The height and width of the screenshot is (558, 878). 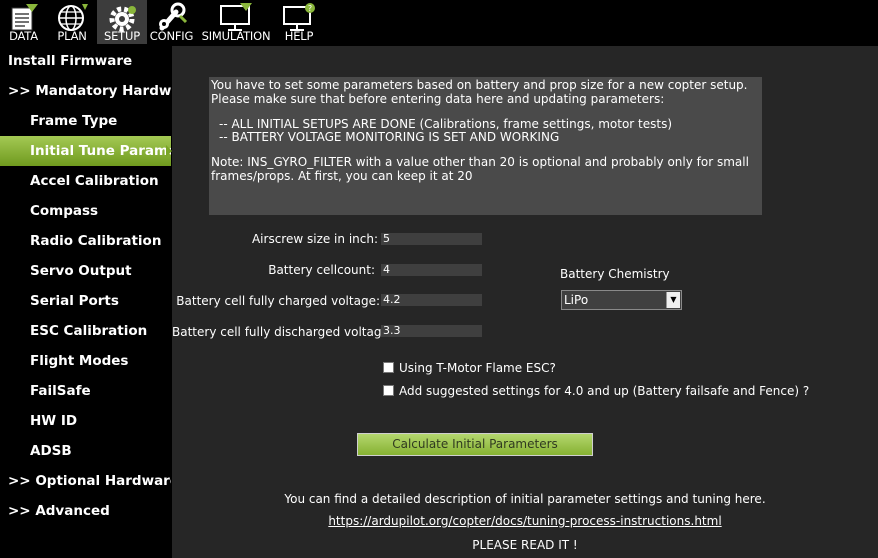 I want to click on simulation-monitor-icon, so click(x=236, y=17).